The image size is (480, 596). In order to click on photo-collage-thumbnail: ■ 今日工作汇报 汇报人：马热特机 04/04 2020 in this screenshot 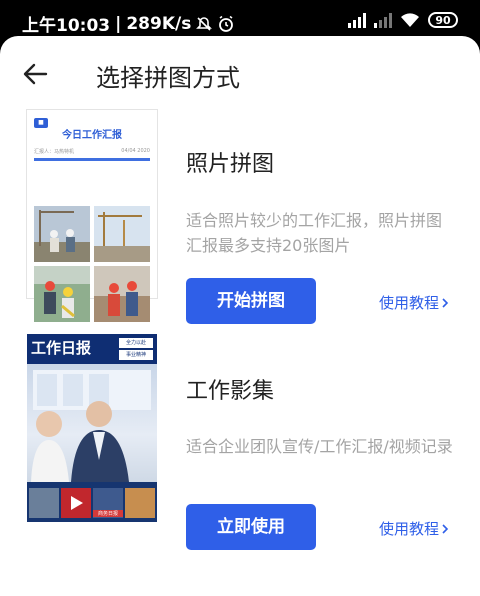, I will do `click(92, 216)`.